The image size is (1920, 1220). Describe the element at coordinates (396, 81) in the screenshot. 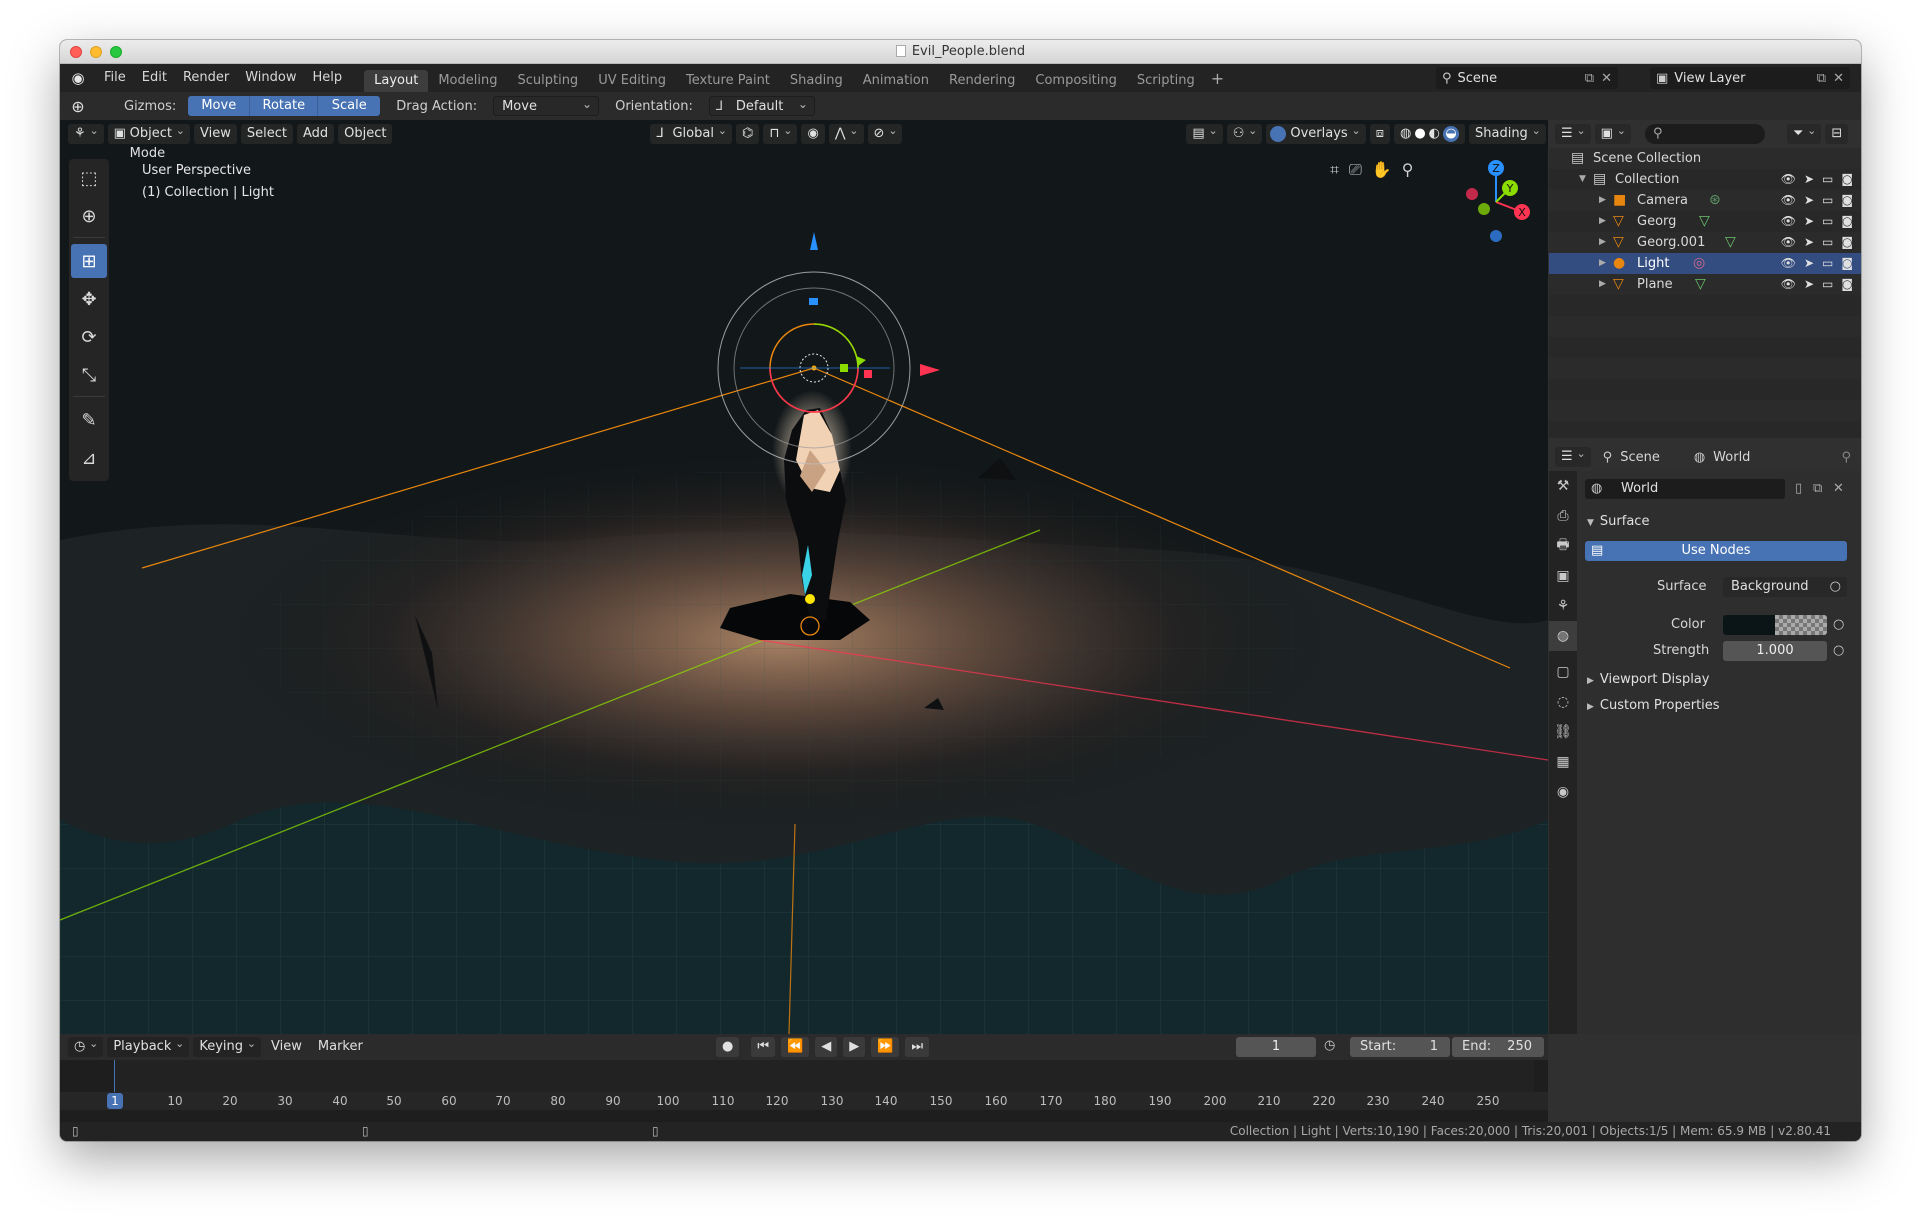

I see `workspace-tab-layout: Layout` at that location.